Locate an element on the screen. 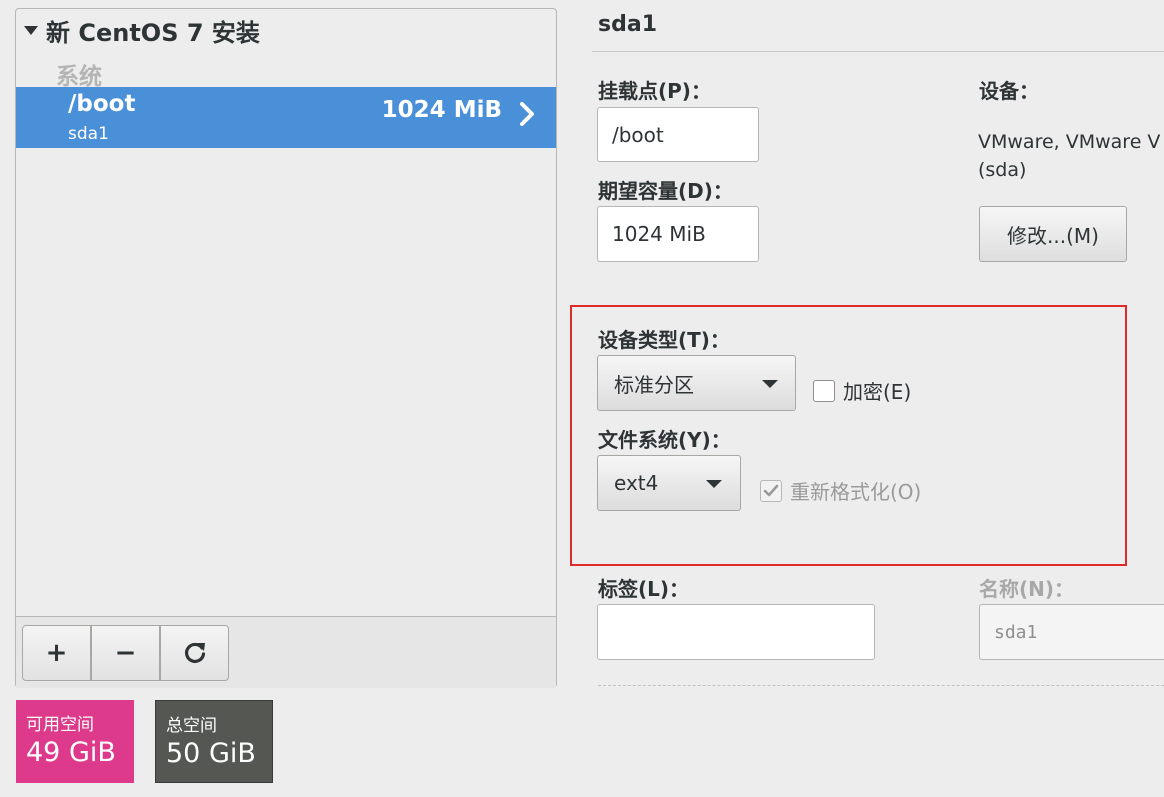 The image size is (1164, 797). mount-point-device: sda1 is located at coordinates (88, 134).